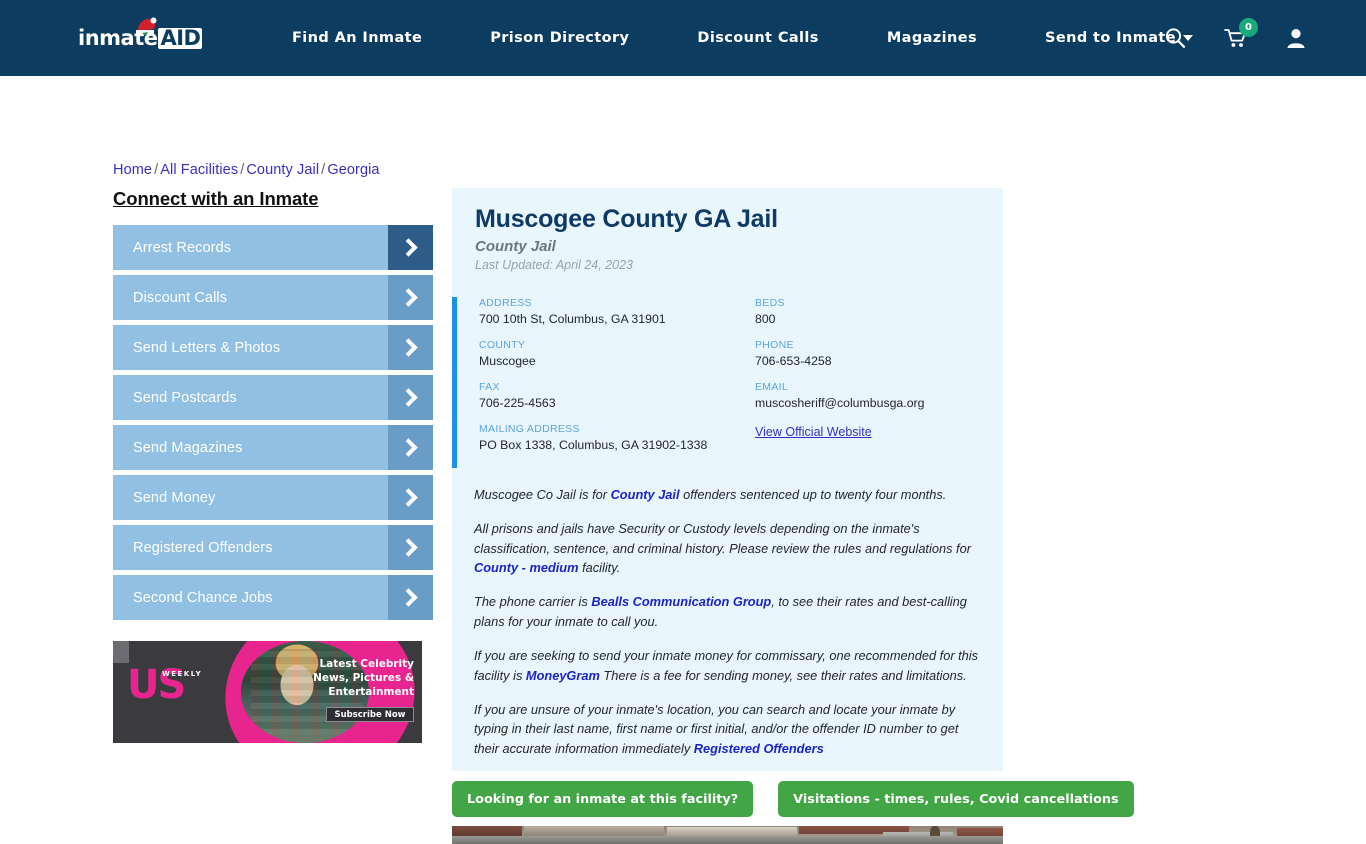  I want to click on cart-count-badge: 0, so click(1248, 27).